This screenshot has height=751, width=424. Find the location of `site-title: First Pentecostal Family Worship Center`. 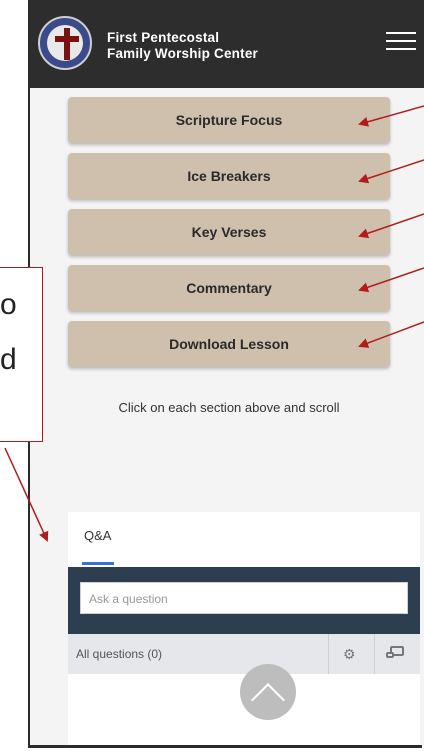

site-title: First Pentecostal Family Worship Center is located at coordinates (182, 46).